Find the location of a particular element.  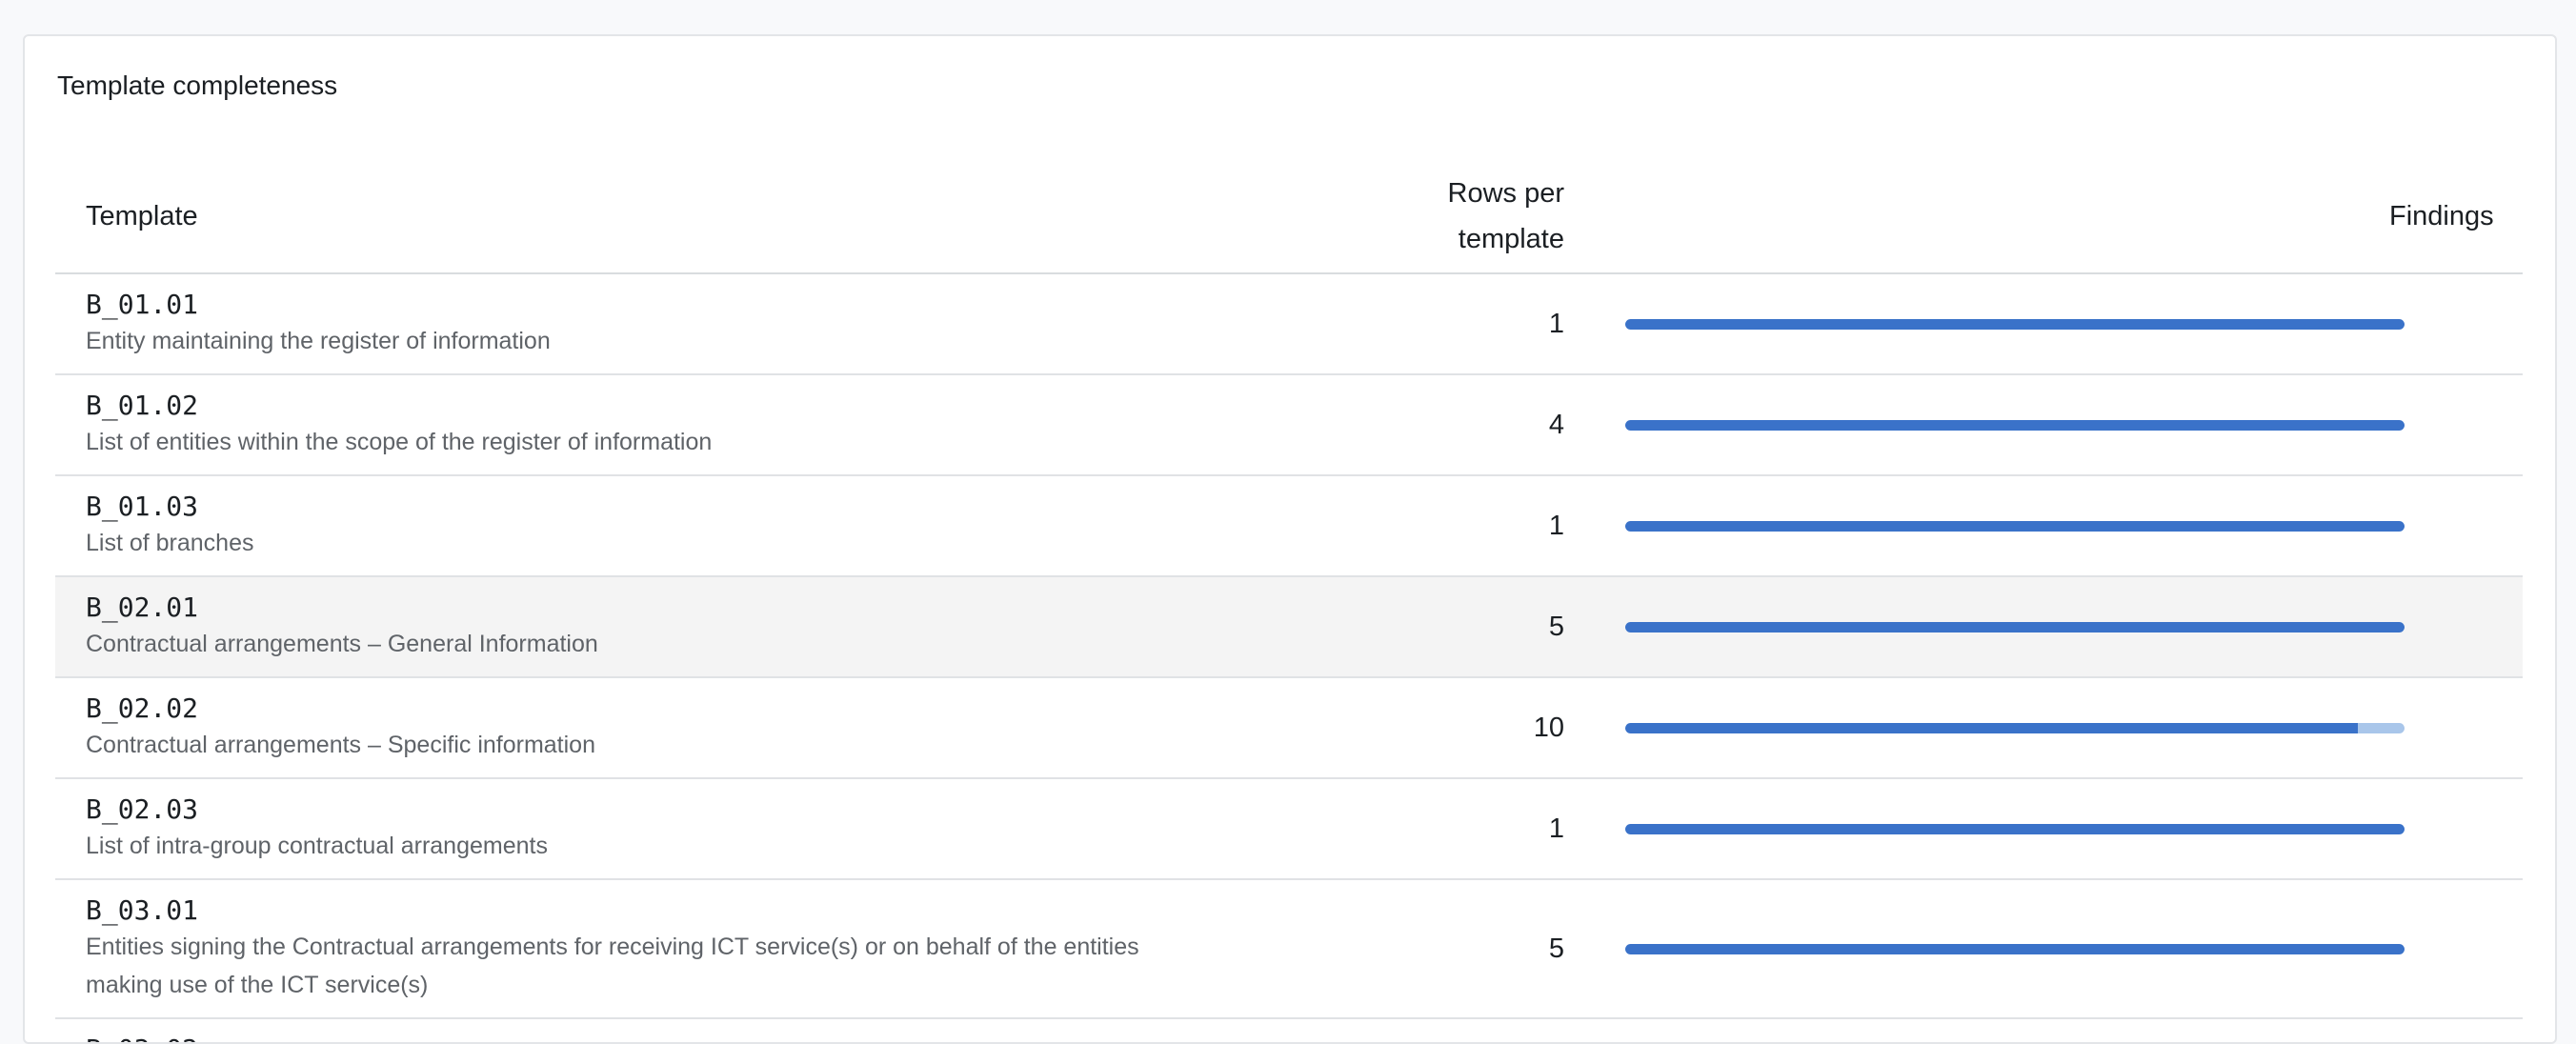

table-header-row: Template Rows per template Findings is located at coordinates (1289, 217).